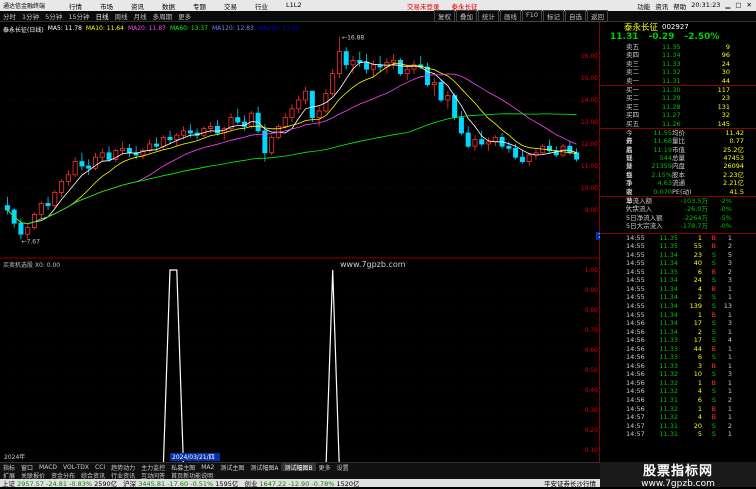  I want to click on close-icon: ✕, so click(749, 6).